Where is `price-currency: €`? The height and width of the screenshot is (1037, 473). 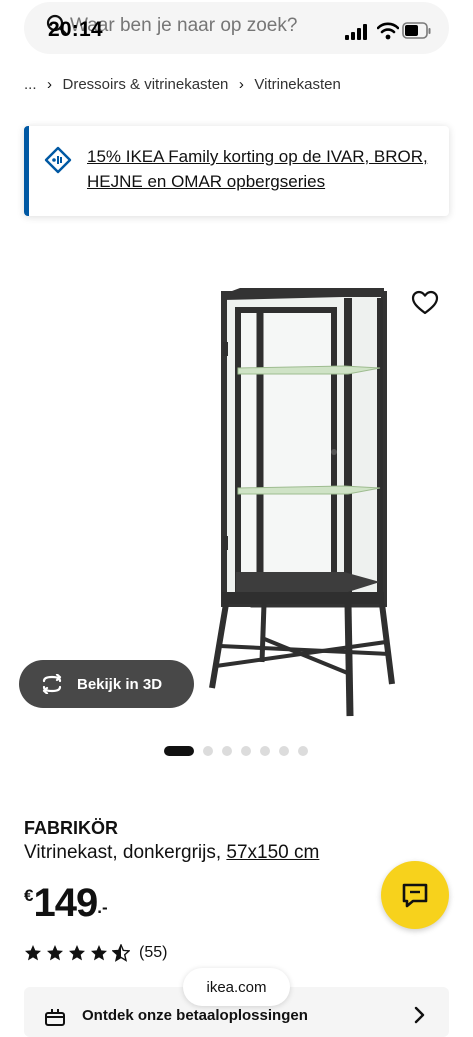
price-currency: € is located at coordinates (29, 895).